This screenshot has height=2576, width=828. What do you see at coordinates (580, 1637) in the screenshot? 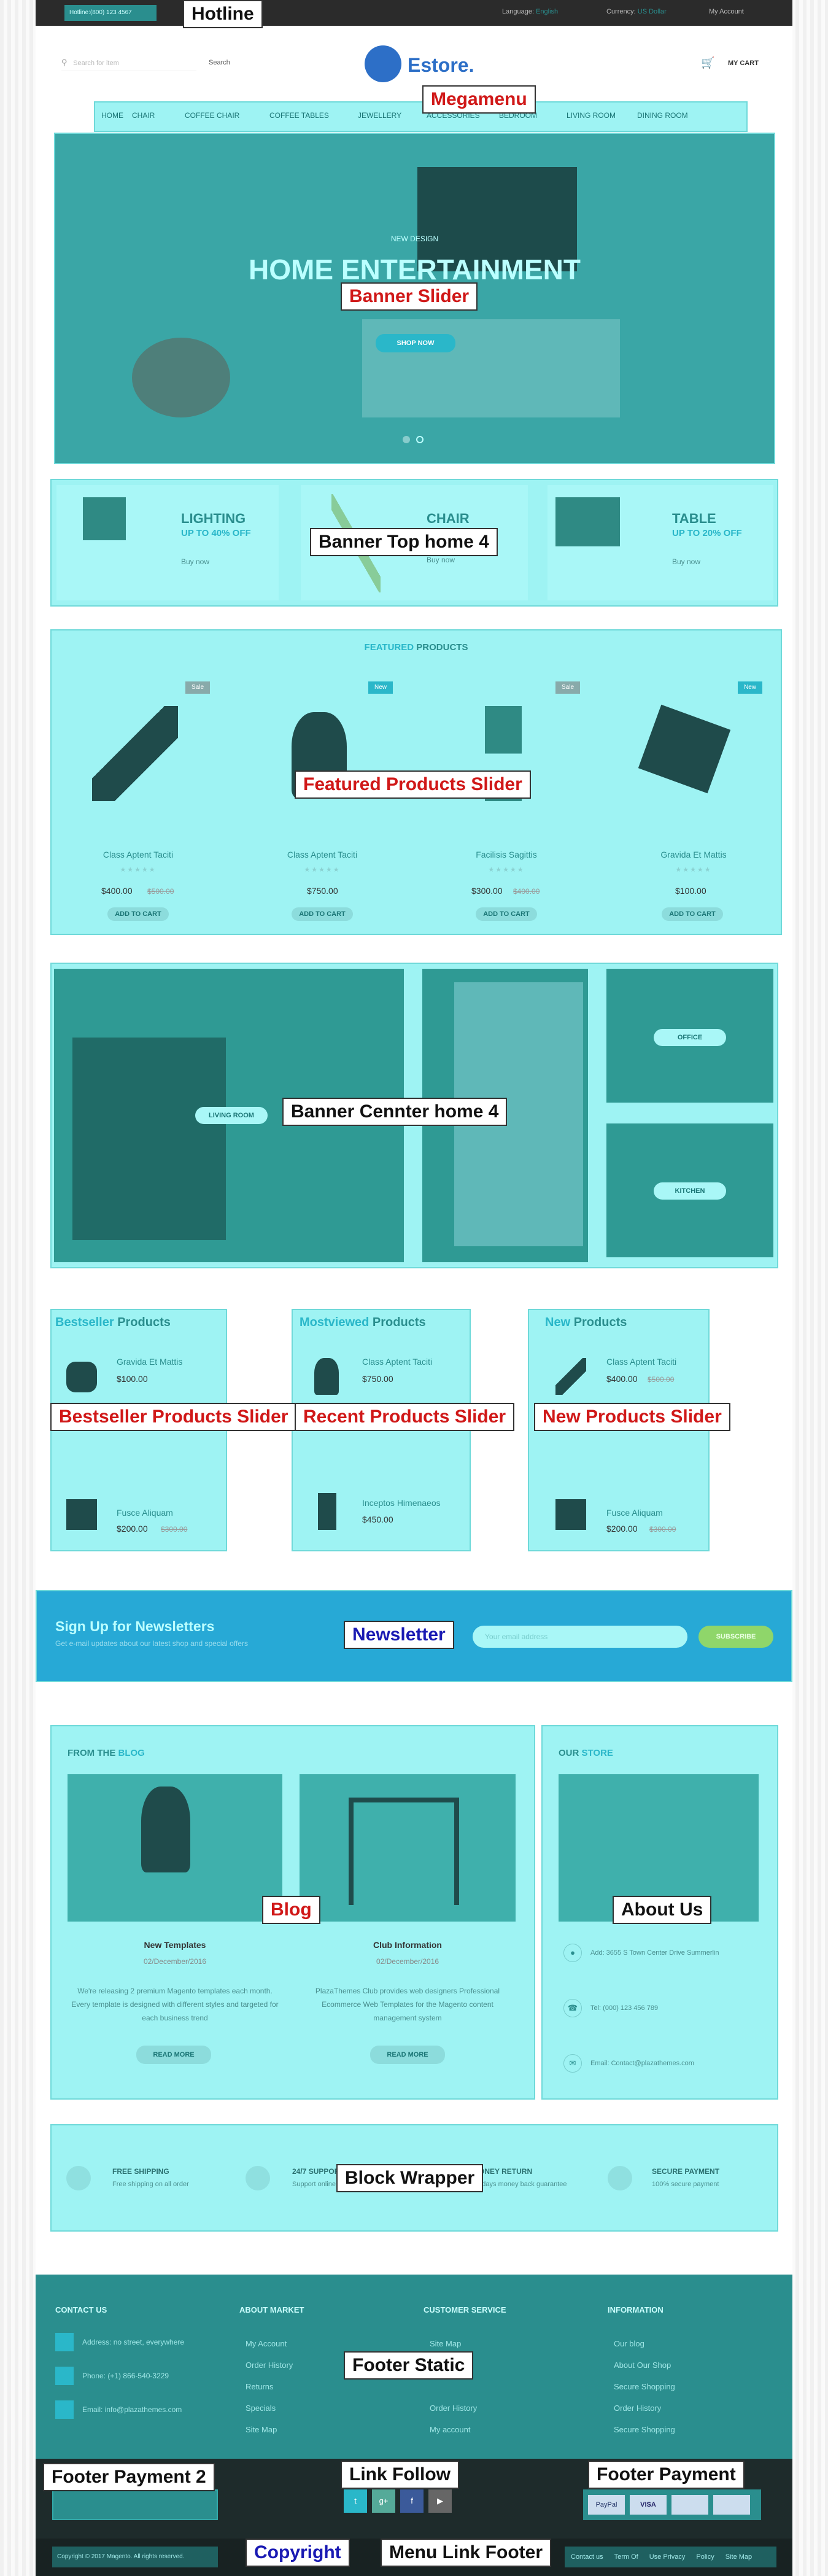
I see `newsletter-email-input: Your email address` at bounding box center [580, 1637].